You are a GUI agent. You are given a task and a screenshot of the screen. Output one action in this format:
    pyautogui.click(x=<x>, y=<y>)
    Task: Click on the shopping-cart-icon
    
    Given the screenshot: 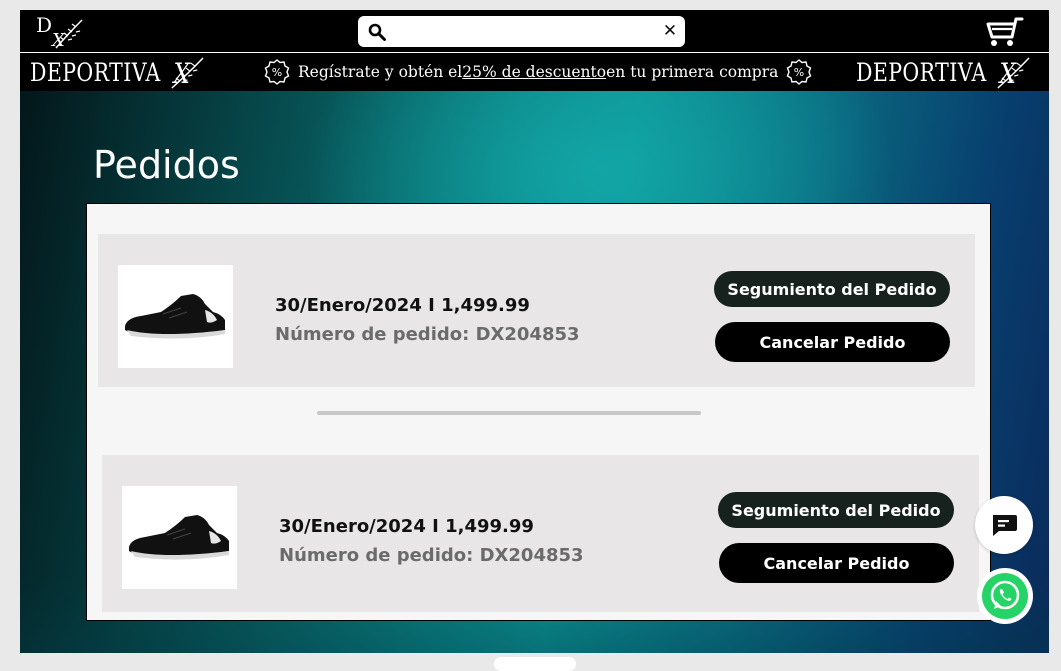 What is the action you would take?
    pyautogui.click(x=1004, y=32)
    